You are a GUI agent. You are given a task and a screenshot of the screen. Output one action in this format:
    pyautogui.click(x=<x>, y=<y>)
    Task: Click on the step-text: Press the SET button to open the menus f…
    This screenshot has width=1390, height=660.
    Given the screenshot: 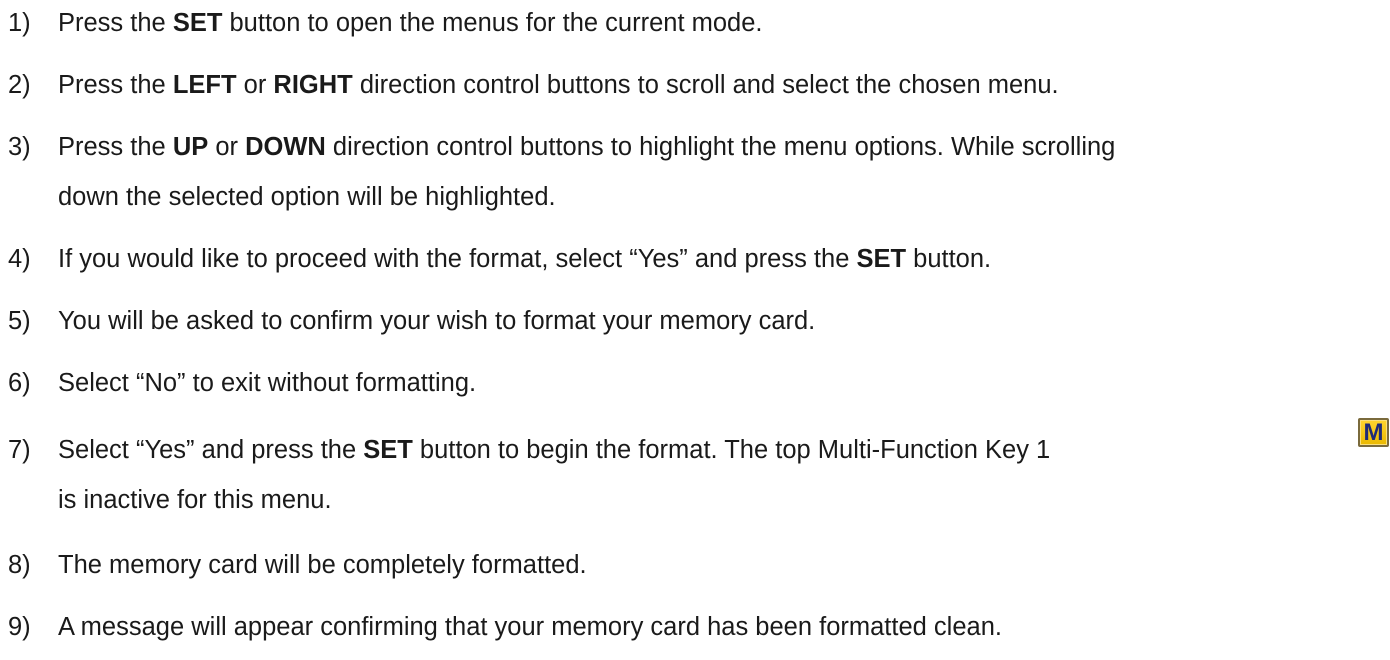 What is the action you would take?
    pyautogui.click(x=410, y=23)
    